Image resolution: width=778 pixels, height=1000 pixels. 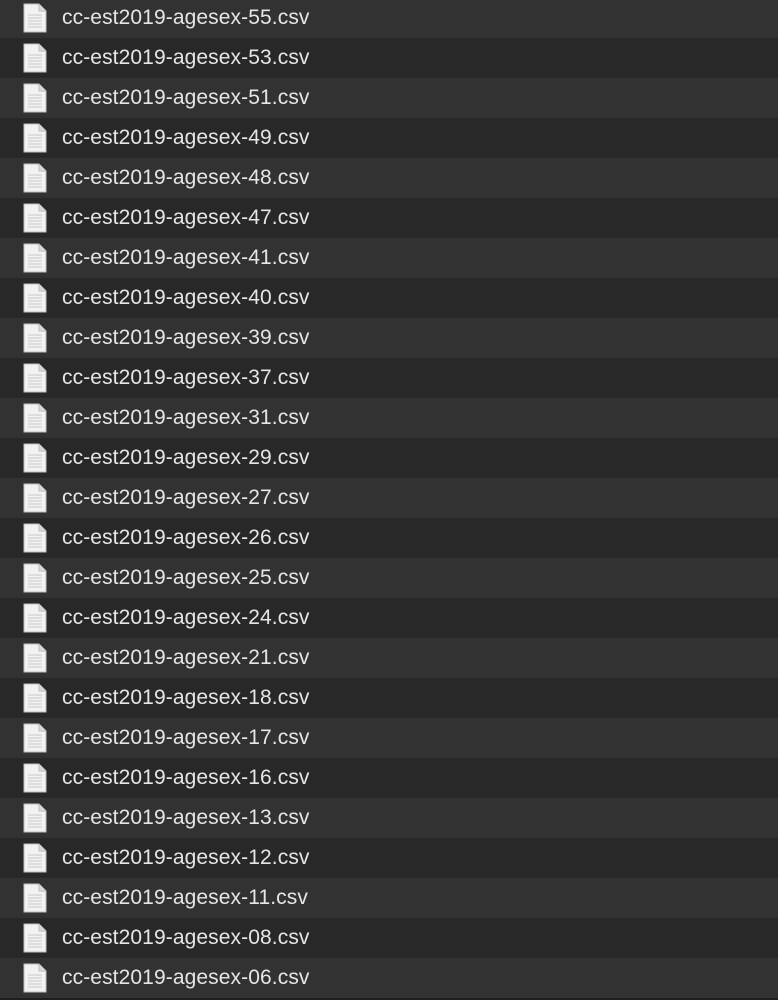 I want to click on file-row: cc-est2019-agesex-17.csv, so click(x=389, y=738).